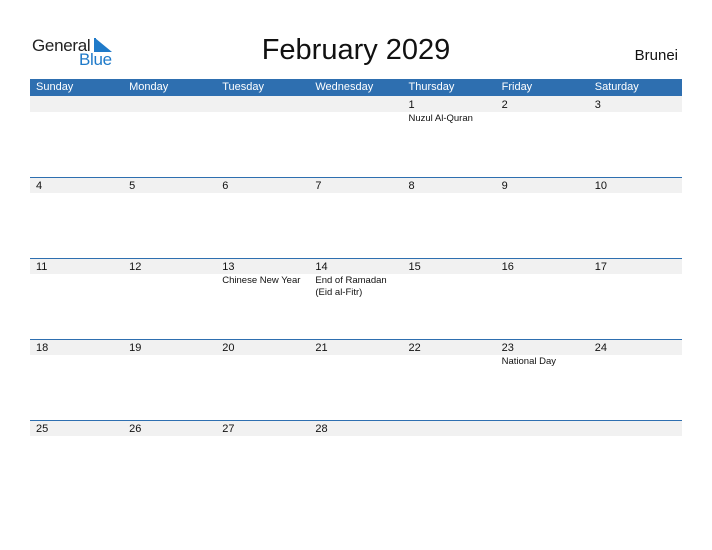 The height and width of the screenshot is (550, 712). What do you see at coordinates (228, 267) in the screenshot?
I see `day-number: 13` at bounding box center [228, 267].